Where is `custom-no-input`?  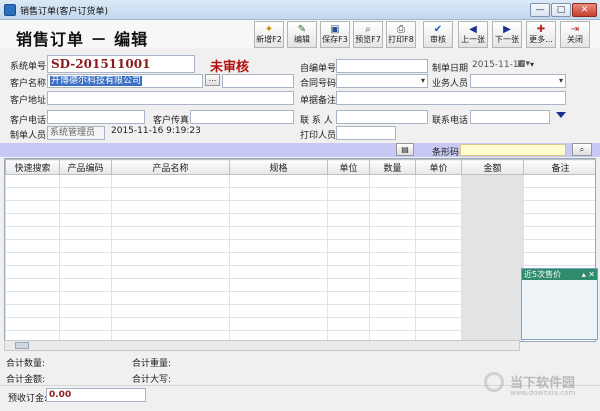 custom-no-input is located at coordinates (382, 66).